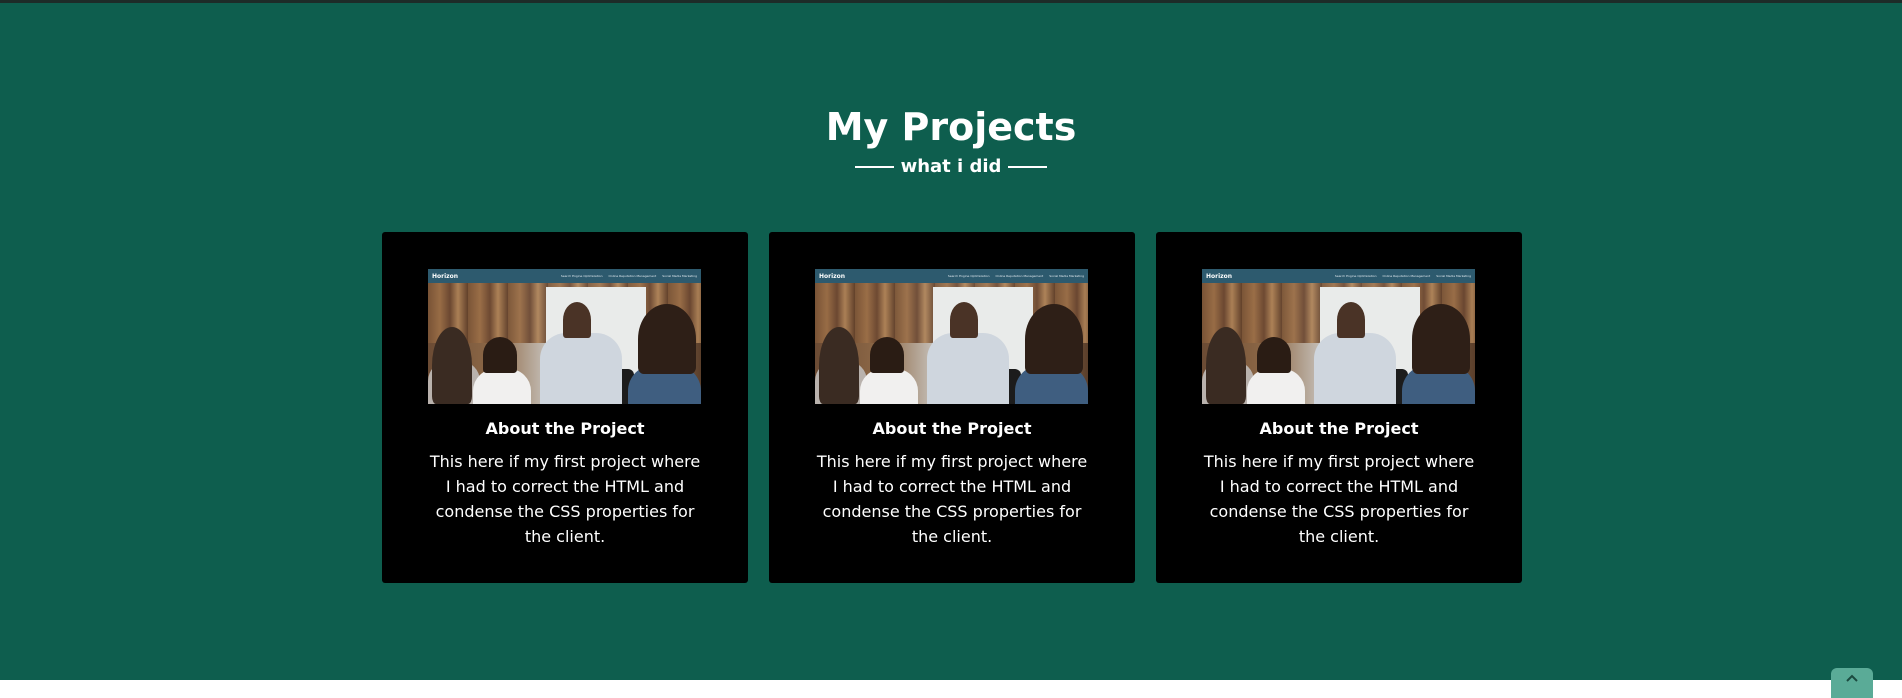 The width and height of the screenshot is (1902, 698). What do you see at coordinates (1028, 167) in the screenshot?
I see `subtitle-right-line` at bounding box center [1028, 167].